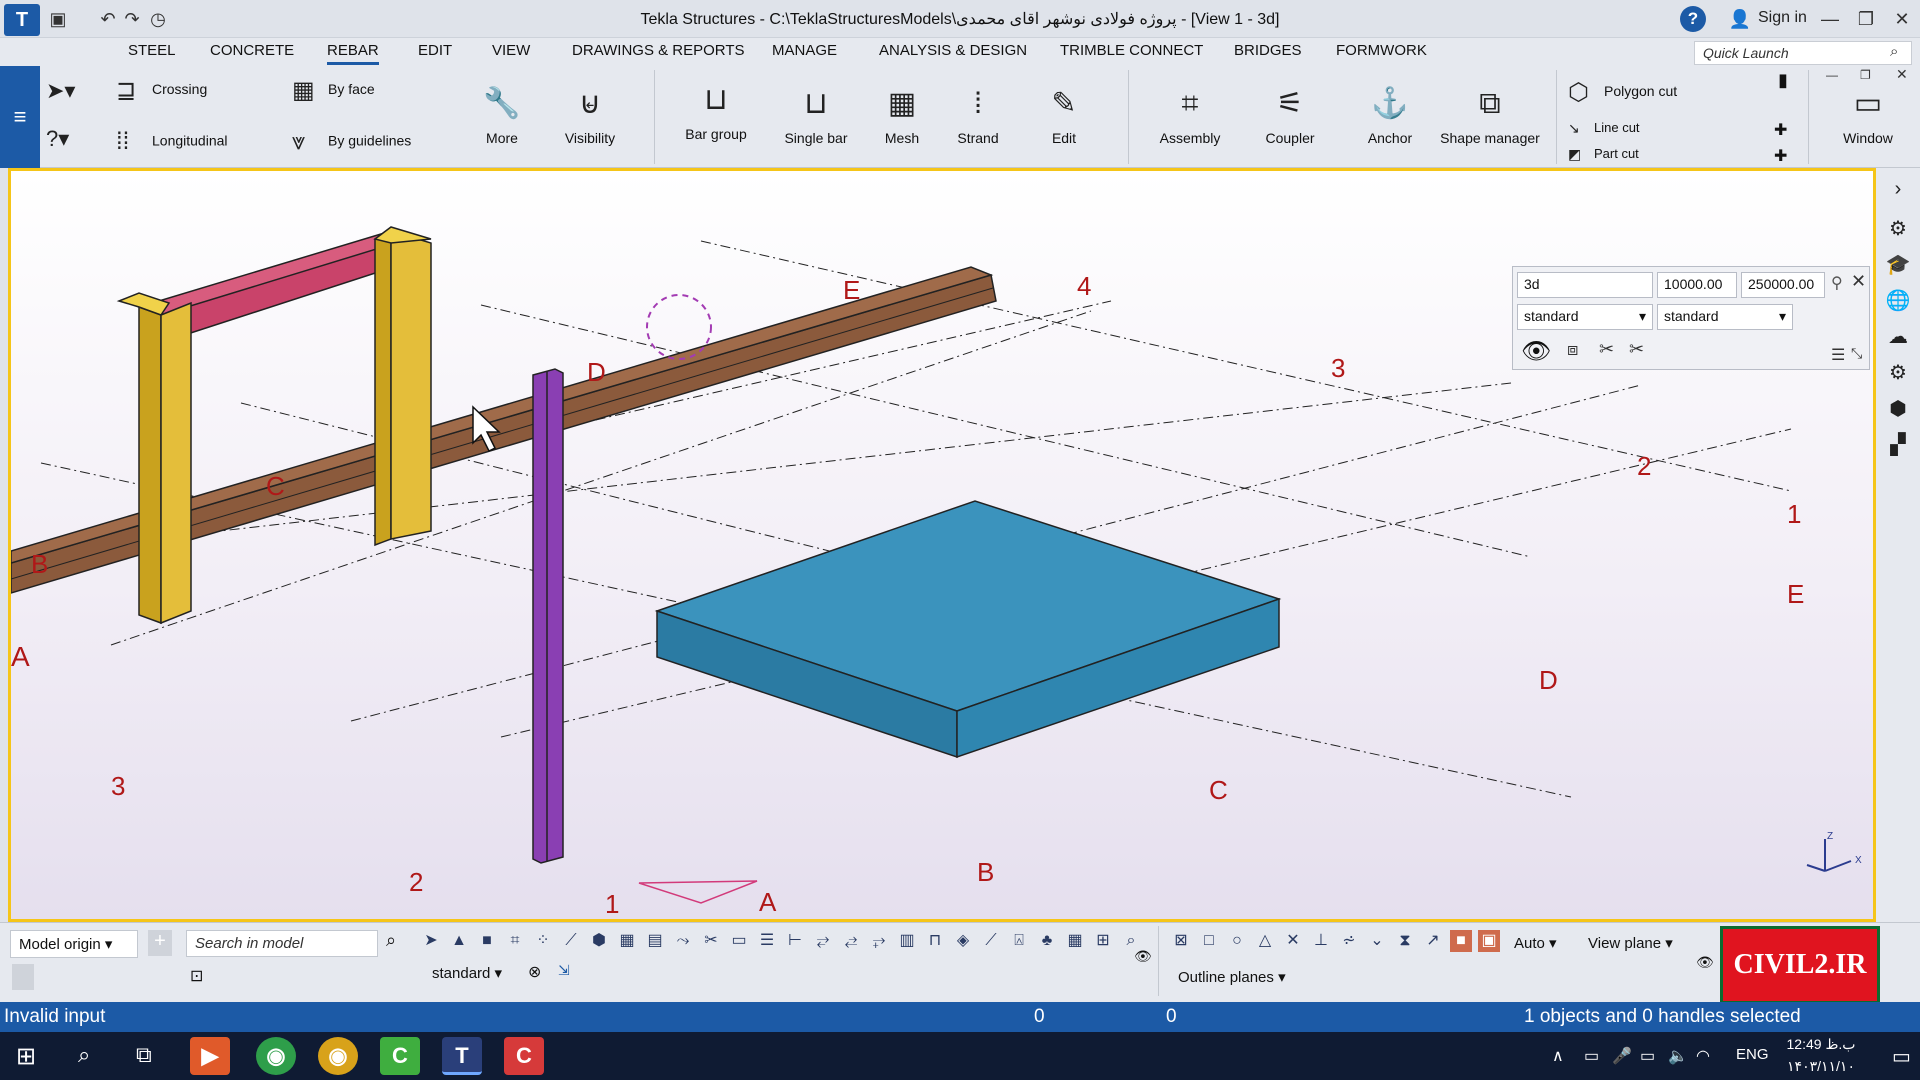  What do you see at coordinates (1622, 92) in the screenshot?
I see `polygon-cut-button: ⬡ Polygon cut` at bounding box center [1622, 92].